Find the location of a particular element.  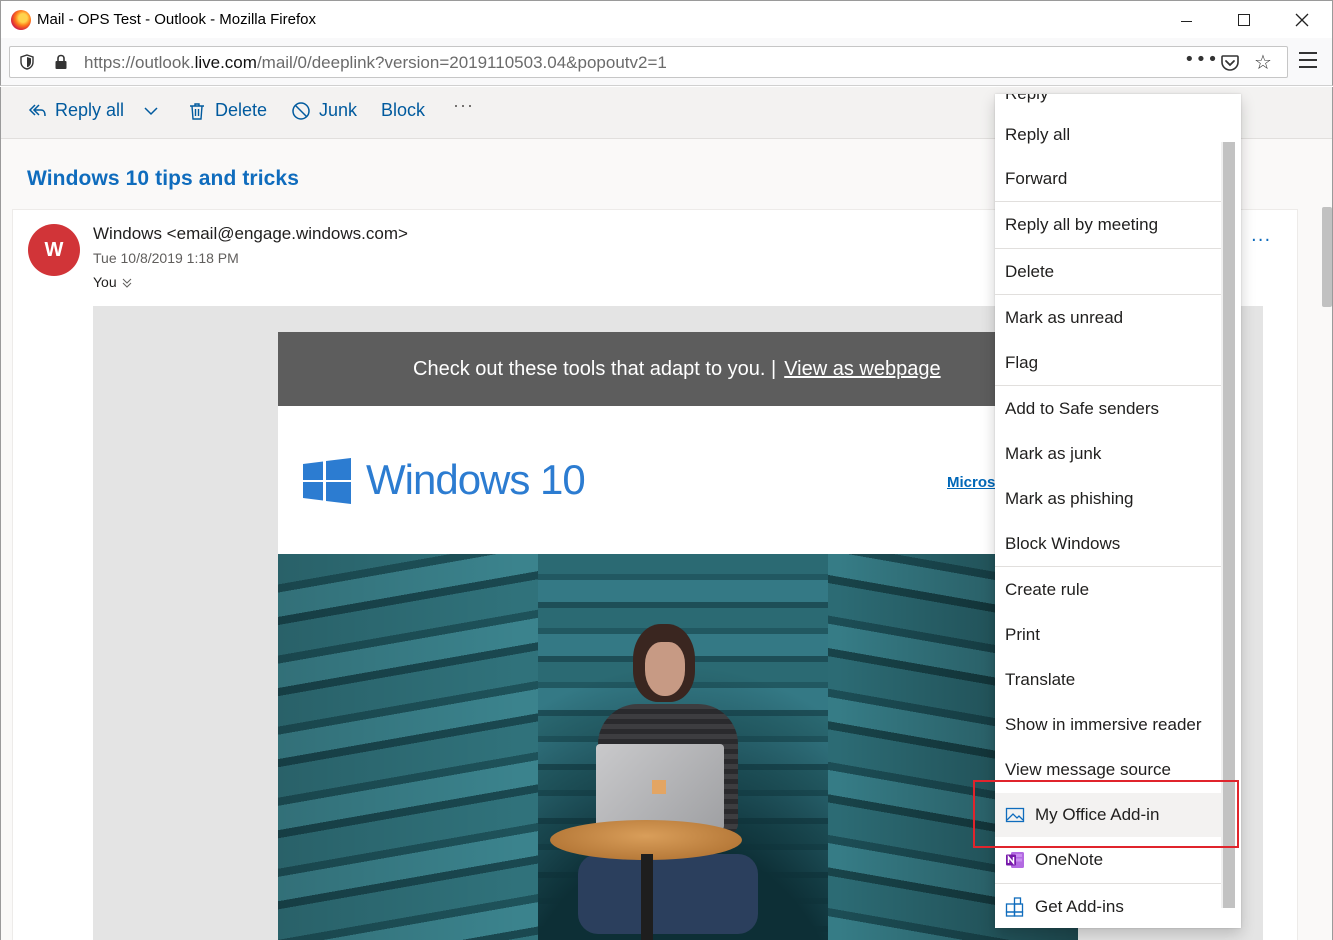

more-actions-button: ··· is located at coordinates (463, 105).